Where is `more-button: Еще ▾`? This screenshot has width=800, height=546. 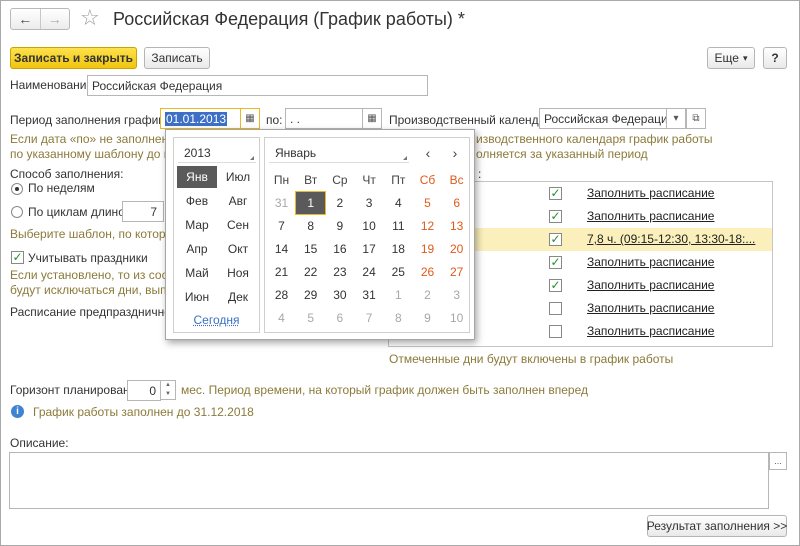
more-button: Еще ▾ is located at coordinates (731, 58).